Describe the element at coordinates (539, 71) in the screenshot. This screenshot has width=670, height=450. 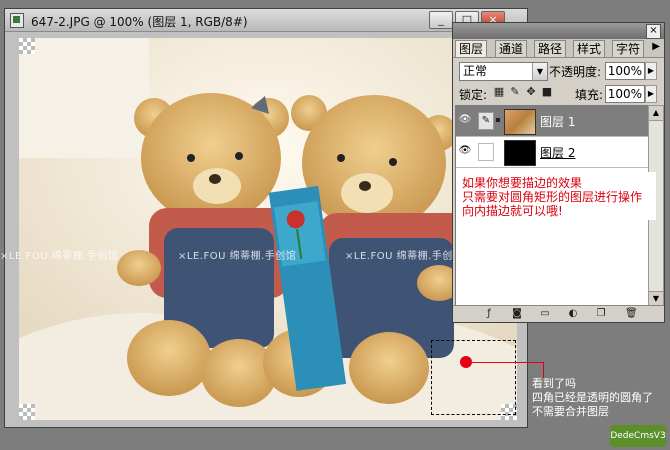
I see `chevron-down-icon: ▼` at that location.